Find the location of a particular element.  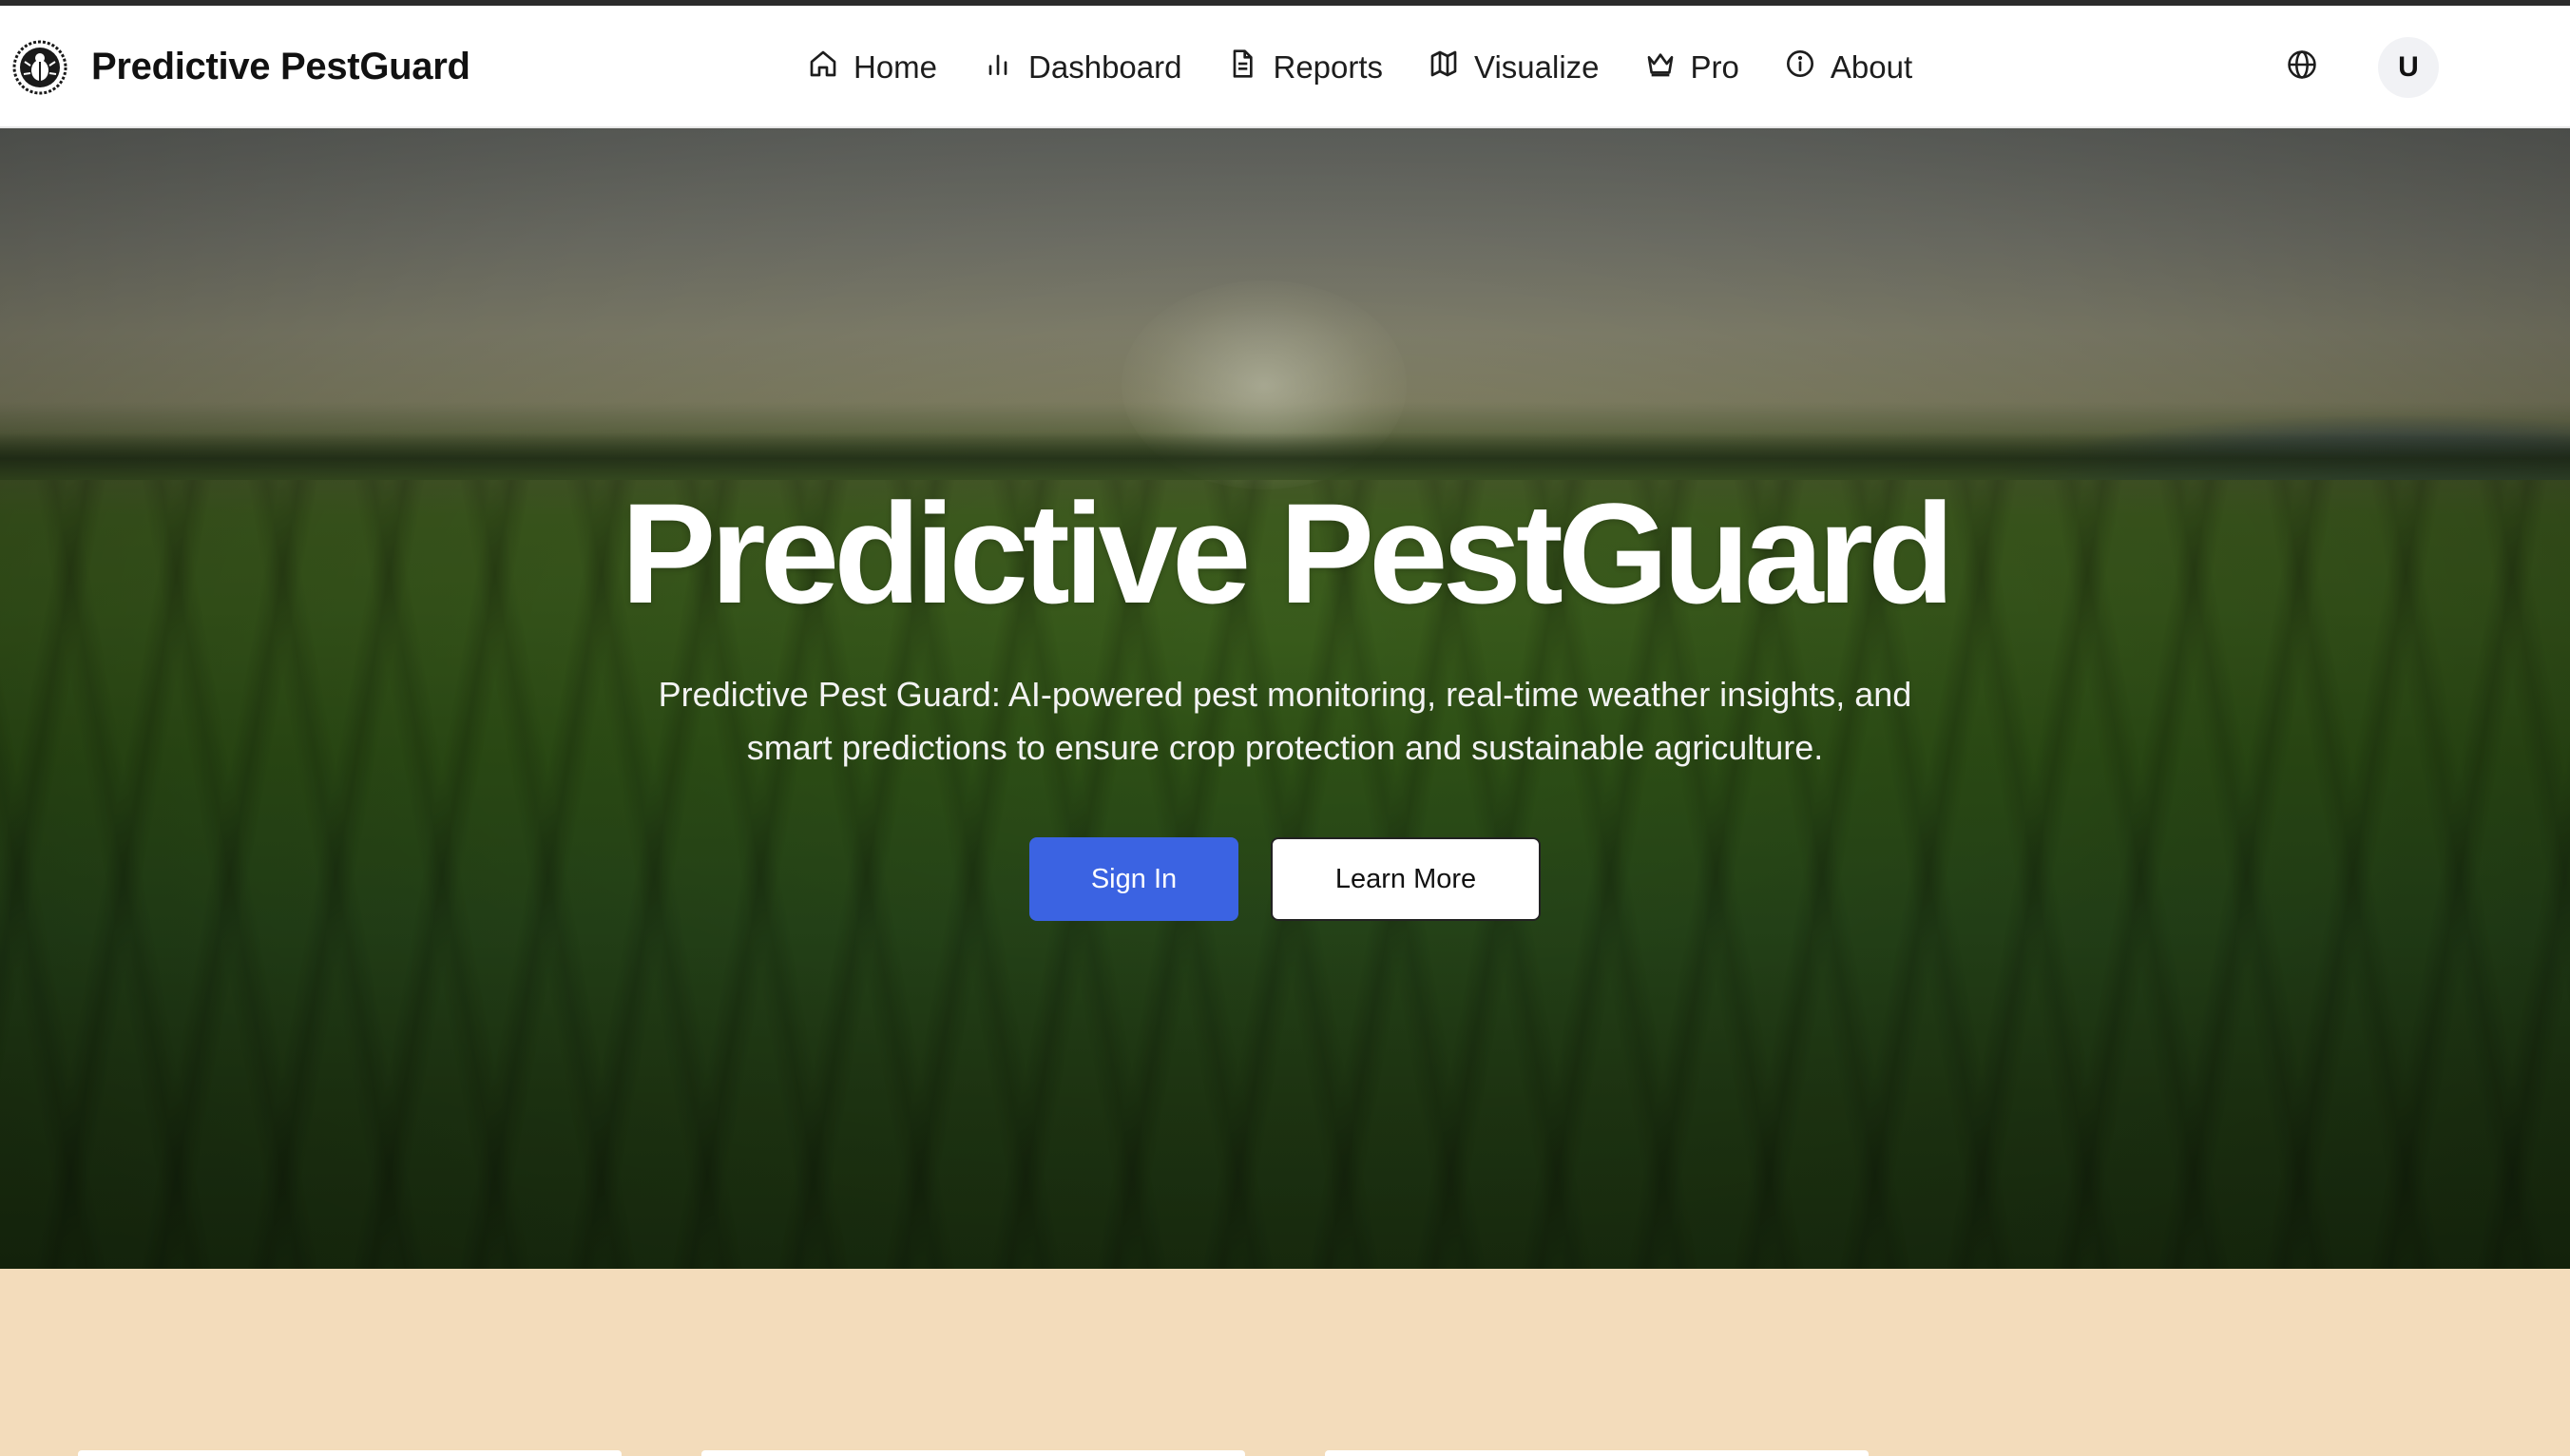

nav-item-reports: Reports is located at coordinates (1305, 67).